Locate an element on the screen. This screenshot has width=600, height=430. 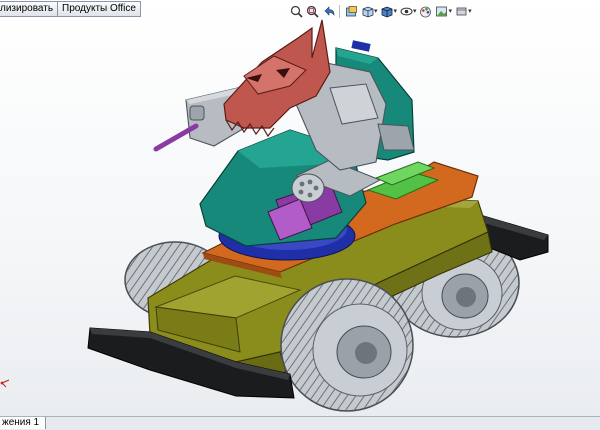
command-manager-tabs: лизировать Продукты Office is located at coordinates (70, 8).